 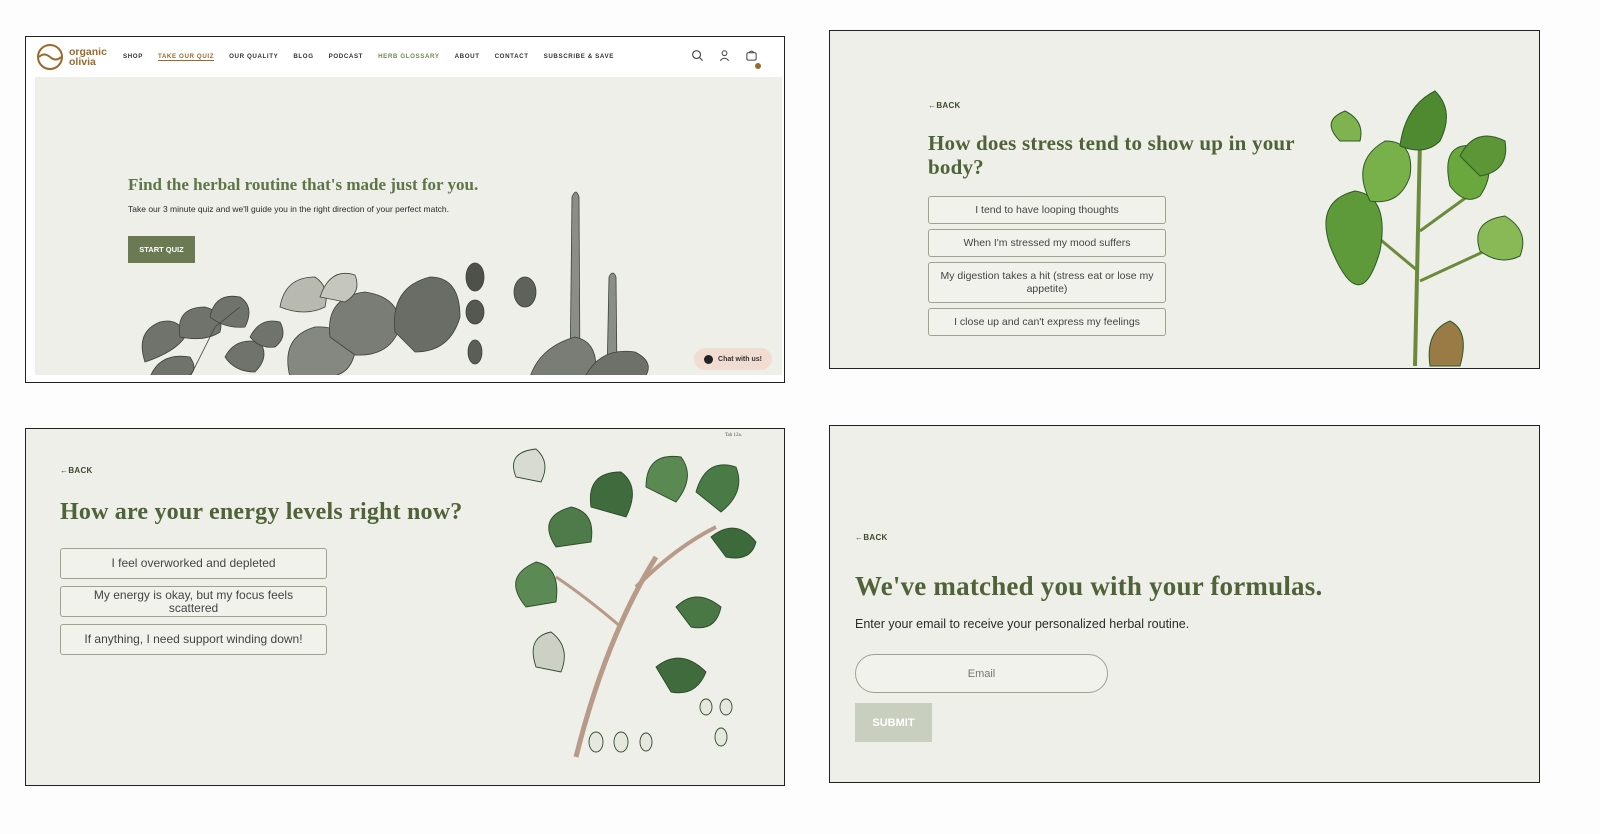 I want to click on cart-button, so click(x=753, y=59).